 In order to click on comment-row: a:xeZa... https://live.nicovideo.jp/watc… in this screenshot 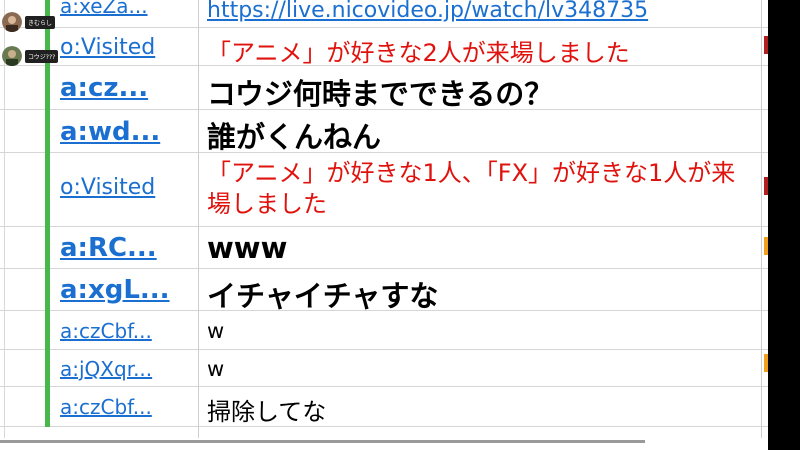, I will do `click(384, 14)`.